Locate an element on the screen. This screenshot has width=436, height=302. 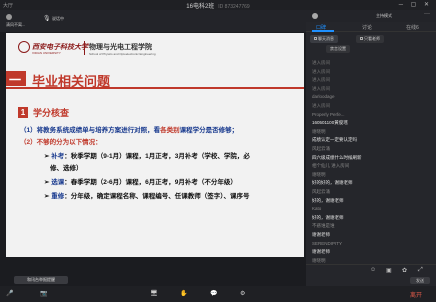
chat-message: 160501100黄俊瑶 is located at coordinates (330, 123).